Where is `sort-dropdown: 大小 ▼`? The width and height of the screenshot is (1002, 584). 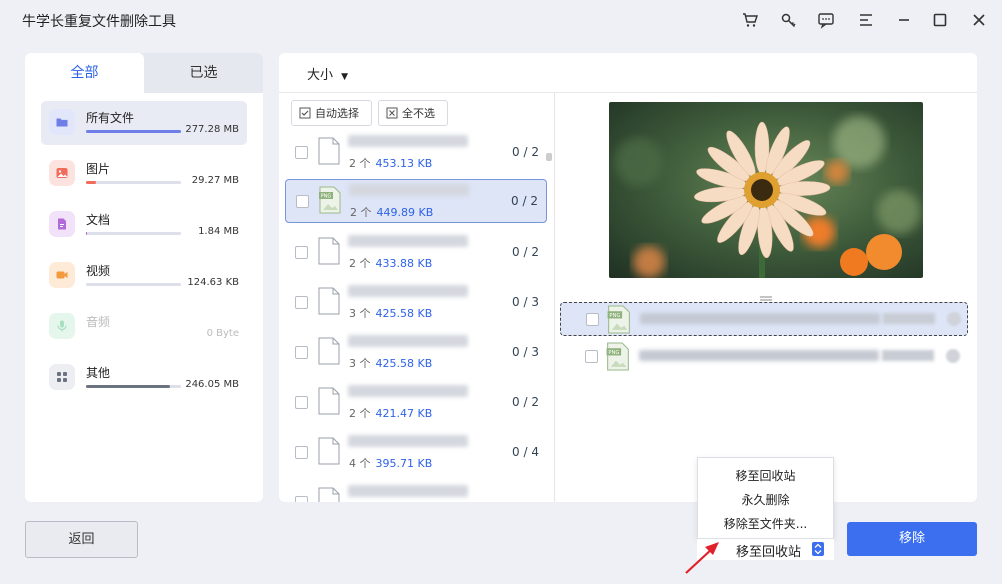
sort-dropdown: 大小 ▼ is located at coordinates (327, 73).